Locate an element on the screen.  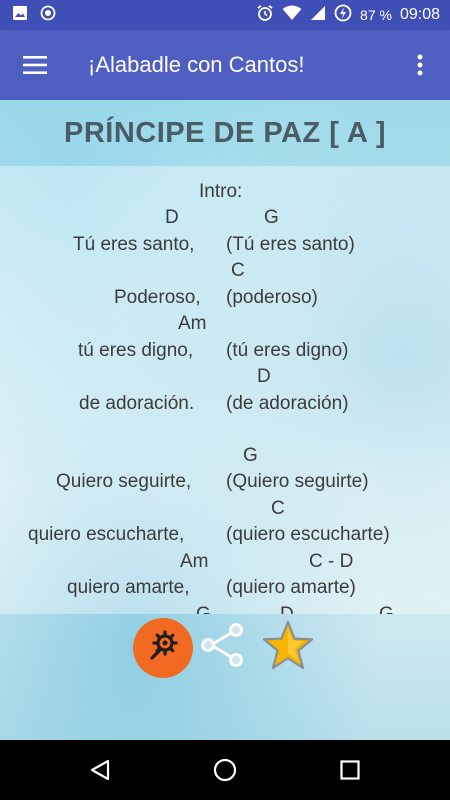
lyric-line: (quiero escucharte) is located at coordinates (308, 534).